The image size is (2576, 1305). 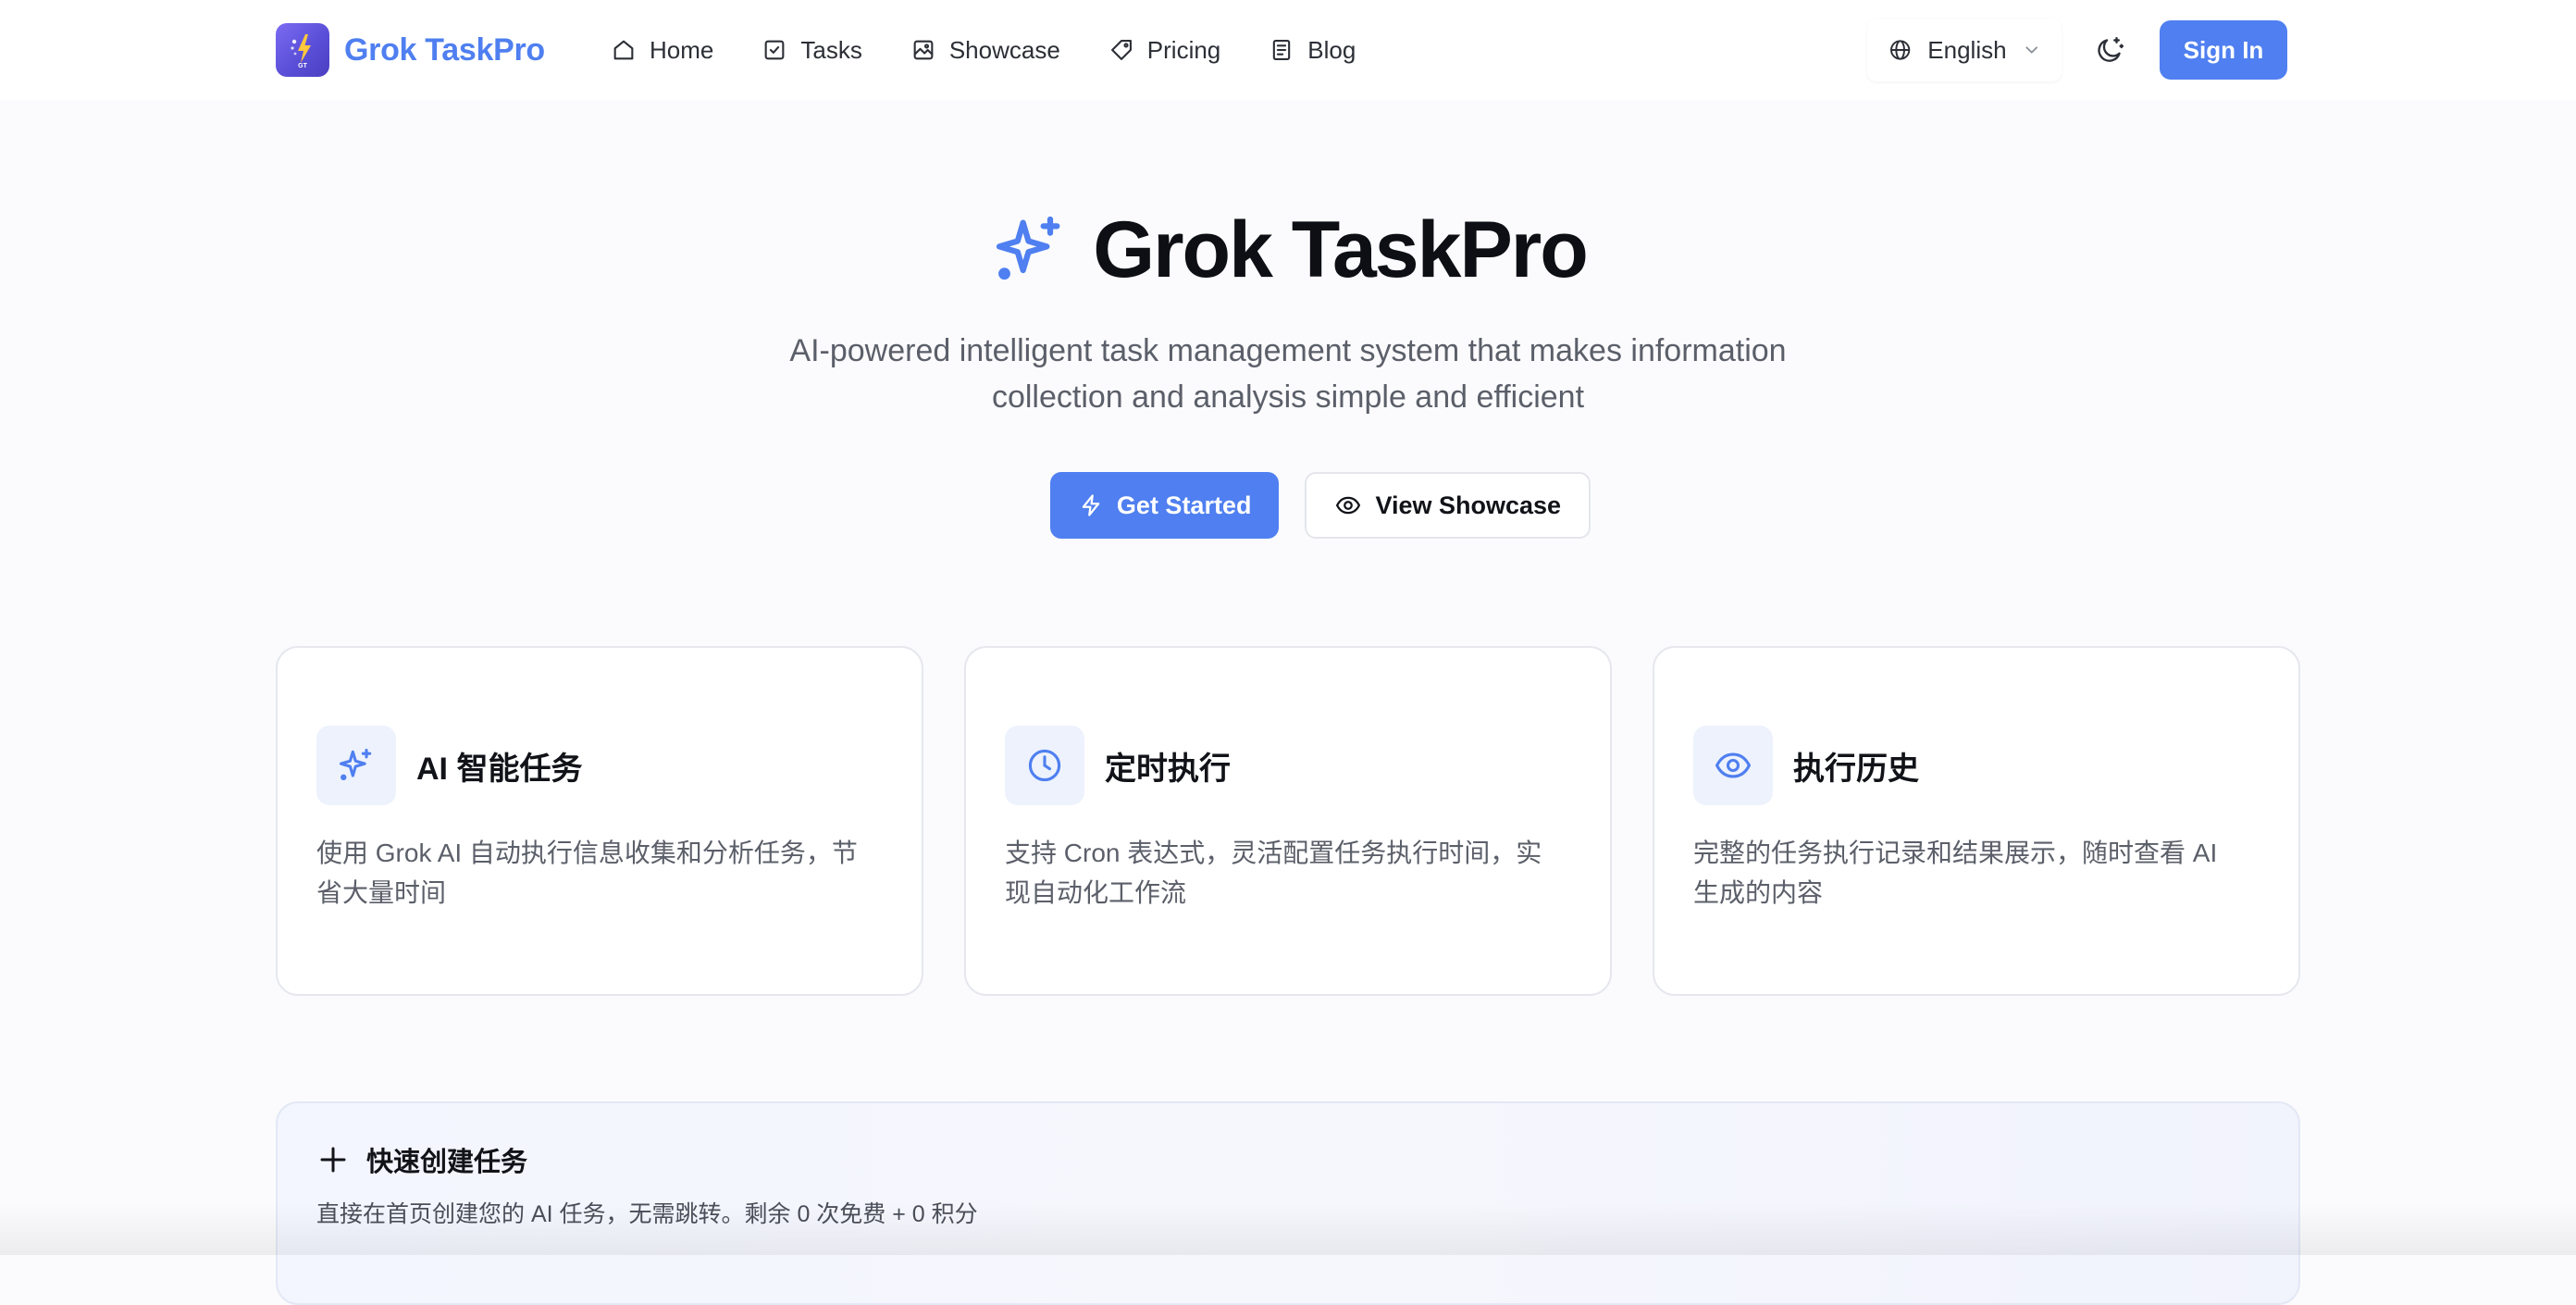 I want to click on feature-description-line: 支持 Cron 表达式，灵活配置任务执行时间，实, so click(x=1274, y=853).